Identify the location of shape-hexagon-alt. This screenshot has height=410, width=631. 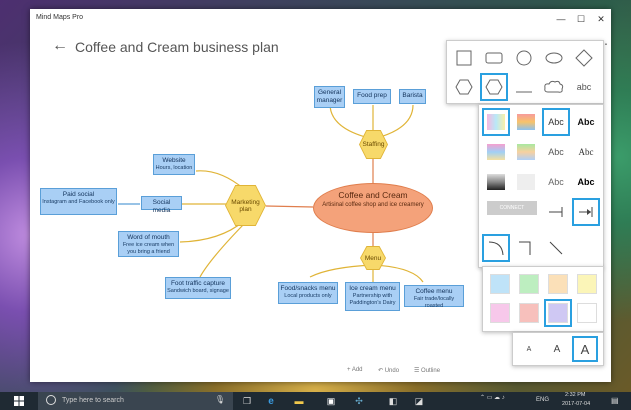
(494, 87).